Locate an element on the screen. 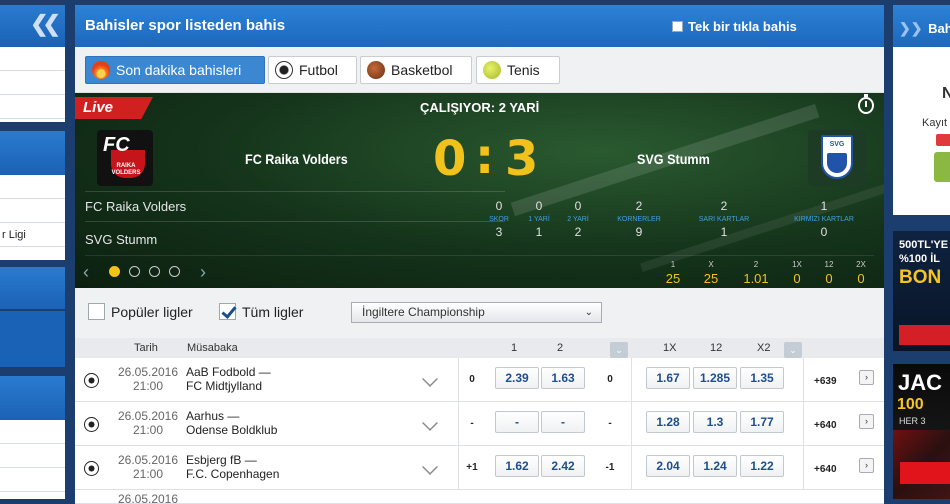  carousel-next-icon: › is located at coordinates (203, 272).